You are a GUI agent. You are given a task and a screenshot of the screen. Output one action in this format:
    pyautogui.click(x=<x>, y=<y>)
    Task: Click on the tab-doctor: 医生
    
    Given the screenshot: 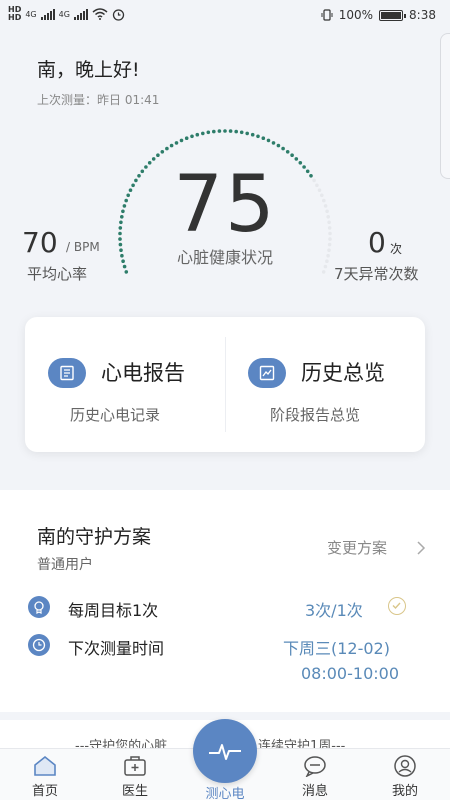 What is the action you would take?
    pyautogui.click(x=135, y=774)
    